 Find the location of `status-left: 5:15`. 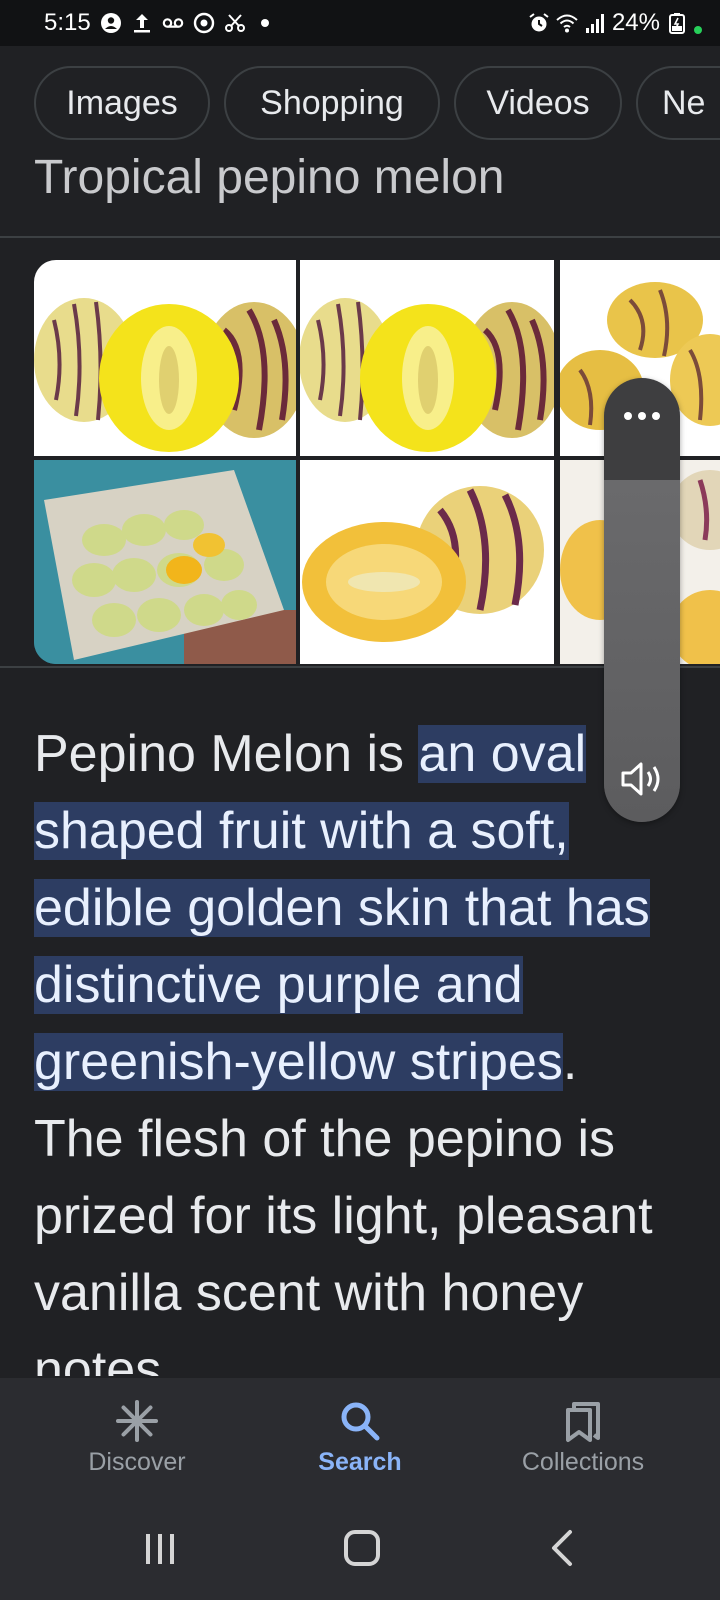

status-left: 5:15 is located at coordinates (156, 23).